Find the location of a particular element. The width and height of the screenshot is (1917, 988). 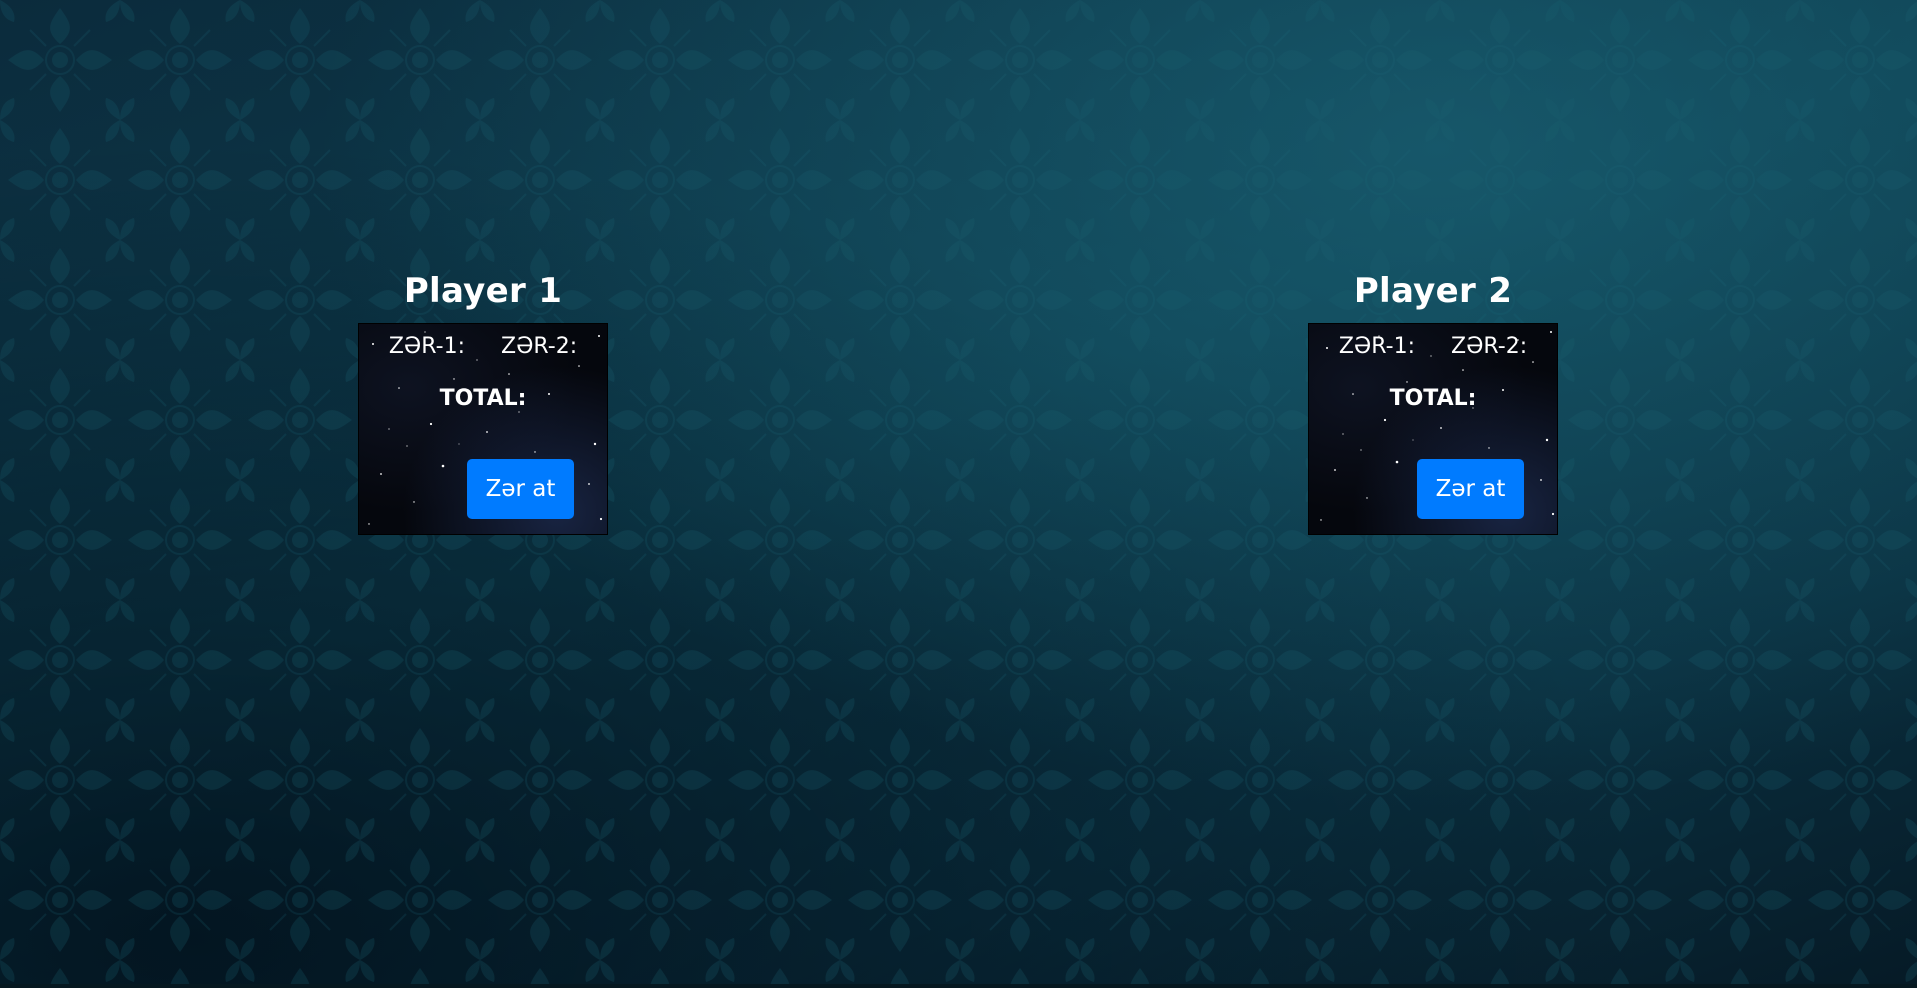

player-title: Player 2 is located at coordinates (1433, 291).